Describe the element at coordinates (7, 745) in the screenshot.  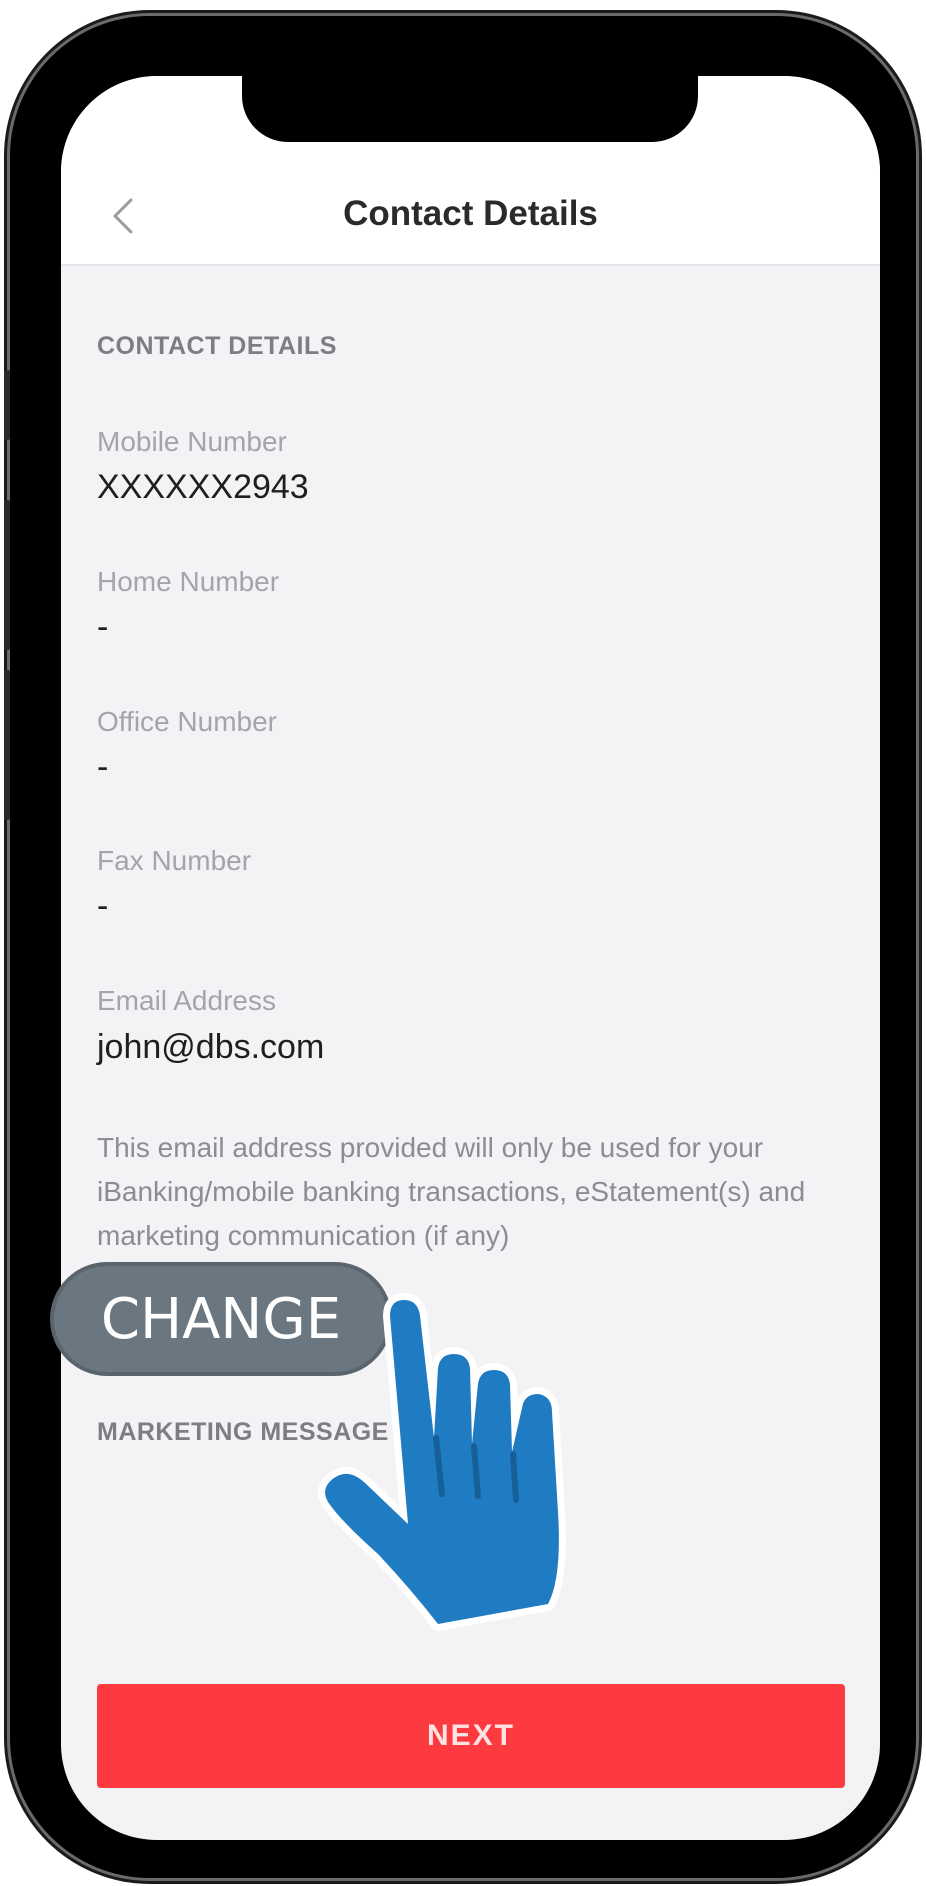
I see `volume-down-button` at that location.